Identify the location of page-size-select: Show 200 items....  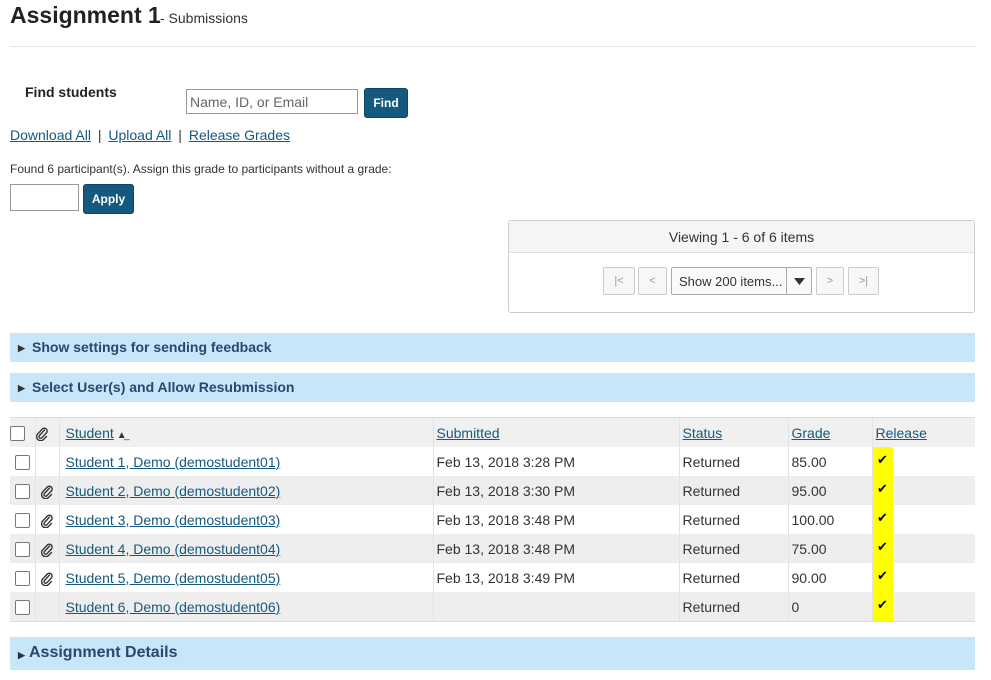
(741, 281).